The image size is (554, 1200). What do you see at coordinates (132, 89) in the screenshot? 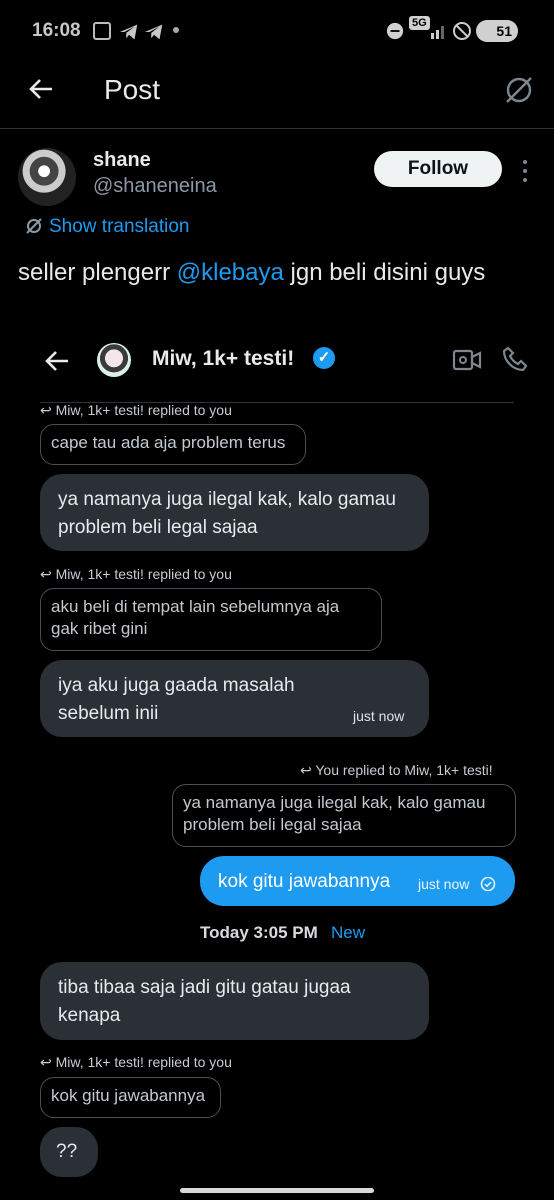
I see `page-title: Post` at bounding box center [132, 89].